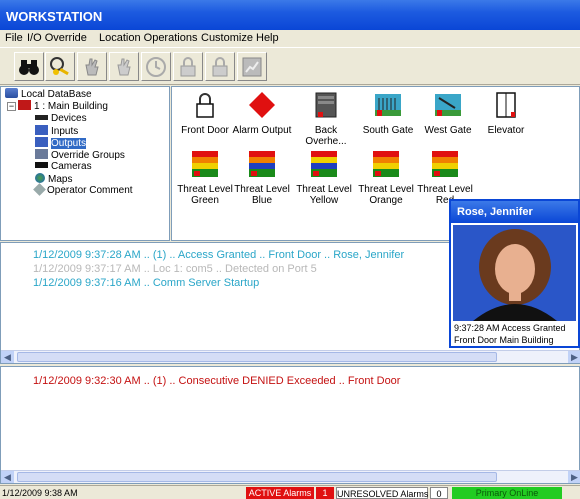 This screenshot has width=580, height=499. What do you see at coordinates (262, 177) in the screenshot?
I see `output-threat-level-blue: Threat Level Blue` at bounding box center [262, 177].